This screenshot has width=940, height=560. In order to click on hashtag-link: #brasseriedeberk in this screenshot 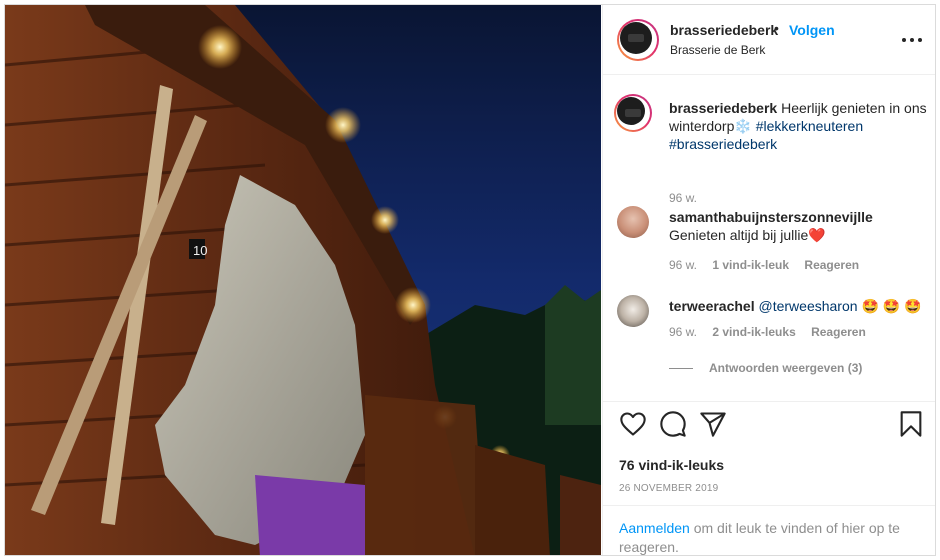, I will do `click(723, 144)`.